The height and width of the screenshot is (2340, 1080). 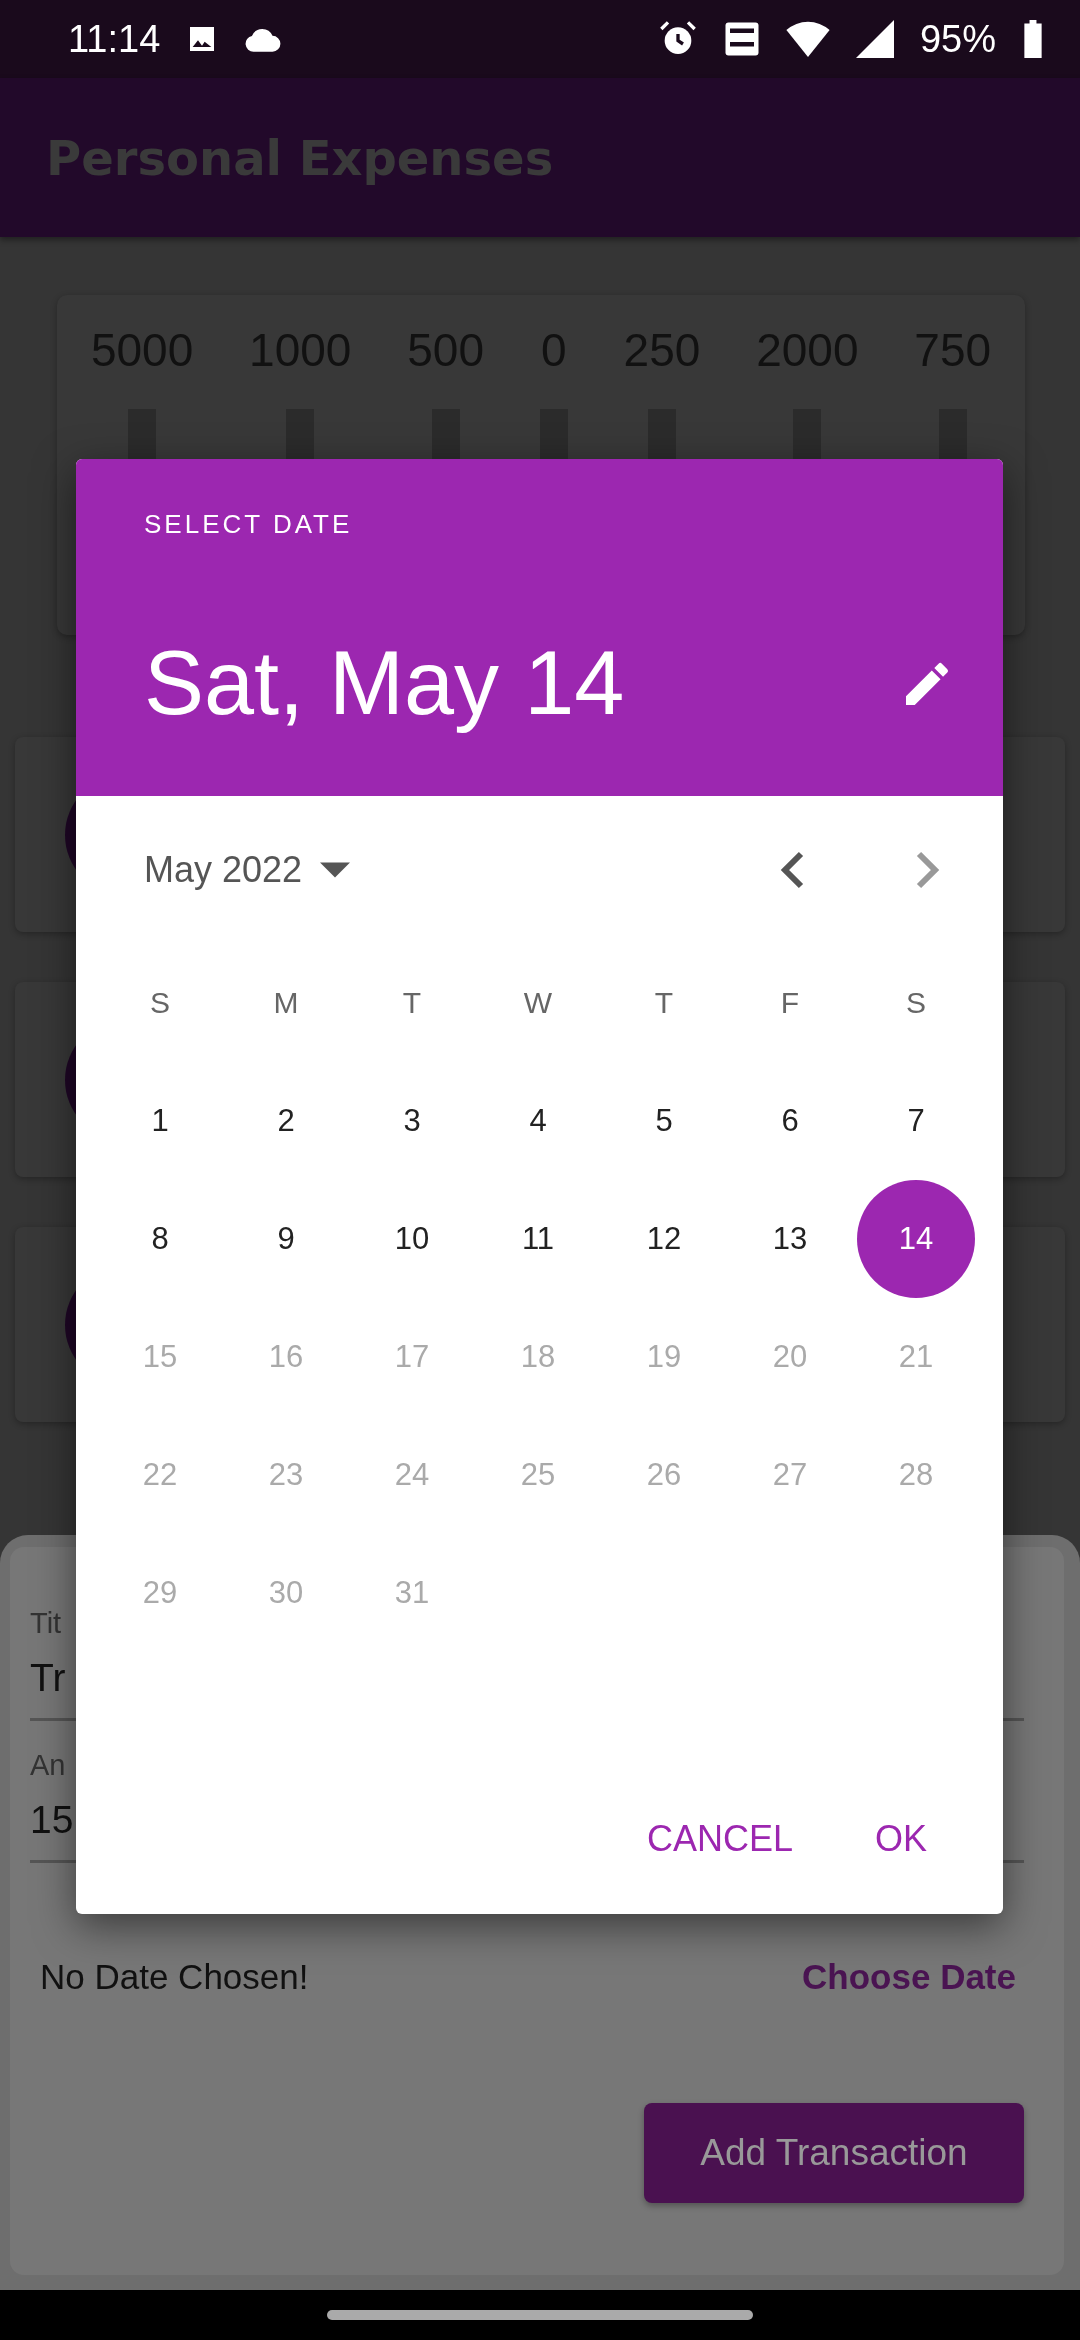 What do you see at coordinates (741, 39) in the screenshot?
I see `volte-icon` at bounding box center [741, 39].